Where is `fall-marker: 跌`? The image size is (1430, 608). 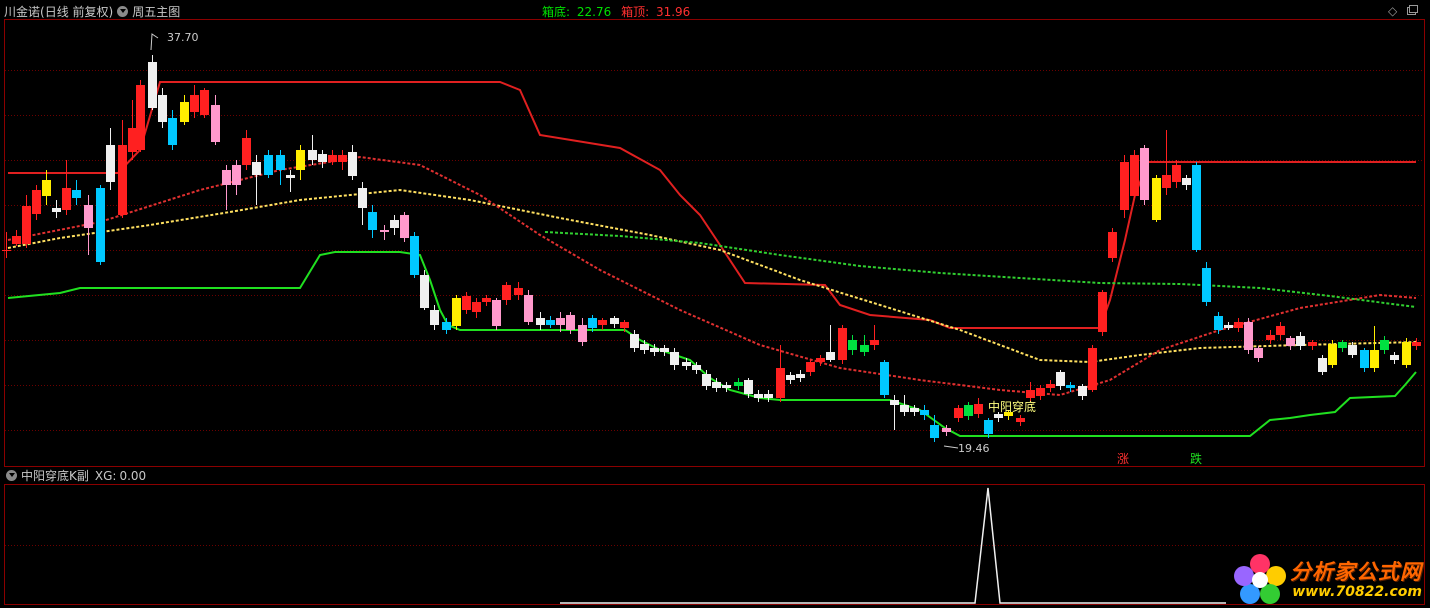 fall-marker: 跌 is located at coordinates (1196, 458).